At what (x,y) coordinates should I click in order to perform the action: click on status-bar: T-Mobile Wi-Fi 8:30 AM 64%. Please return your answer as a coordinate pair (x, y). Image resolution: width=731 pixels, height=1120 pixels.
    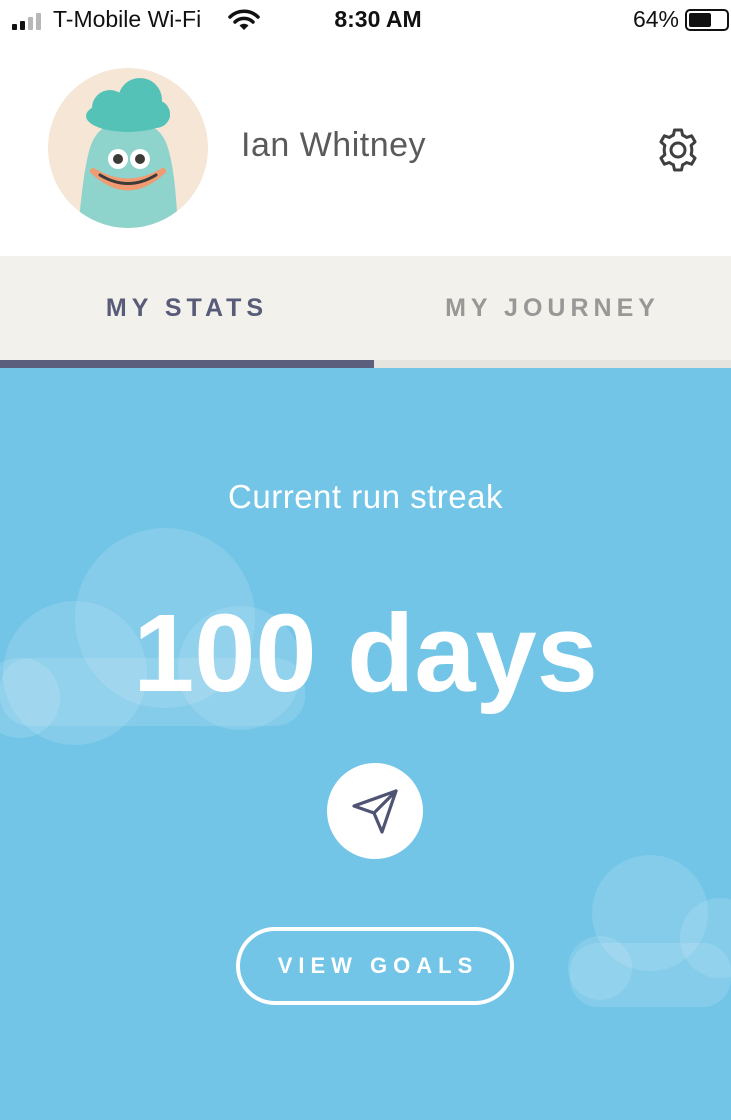
    Looking at the image, I should click on (365, 22).